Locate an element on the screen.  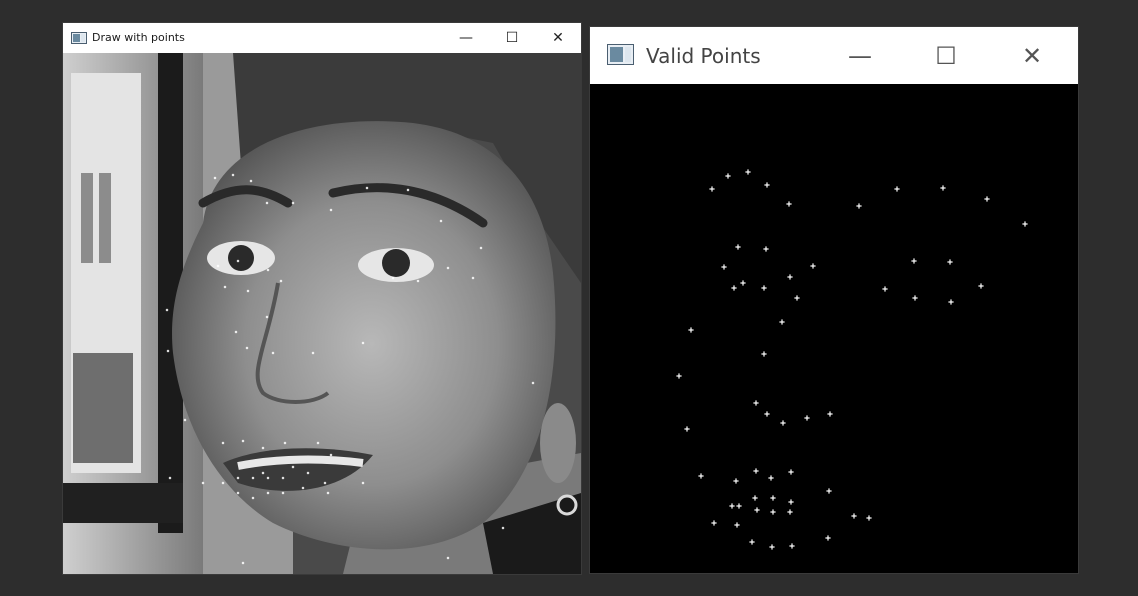
maximize-icon: ☐ is located at coordinates (512, 38).